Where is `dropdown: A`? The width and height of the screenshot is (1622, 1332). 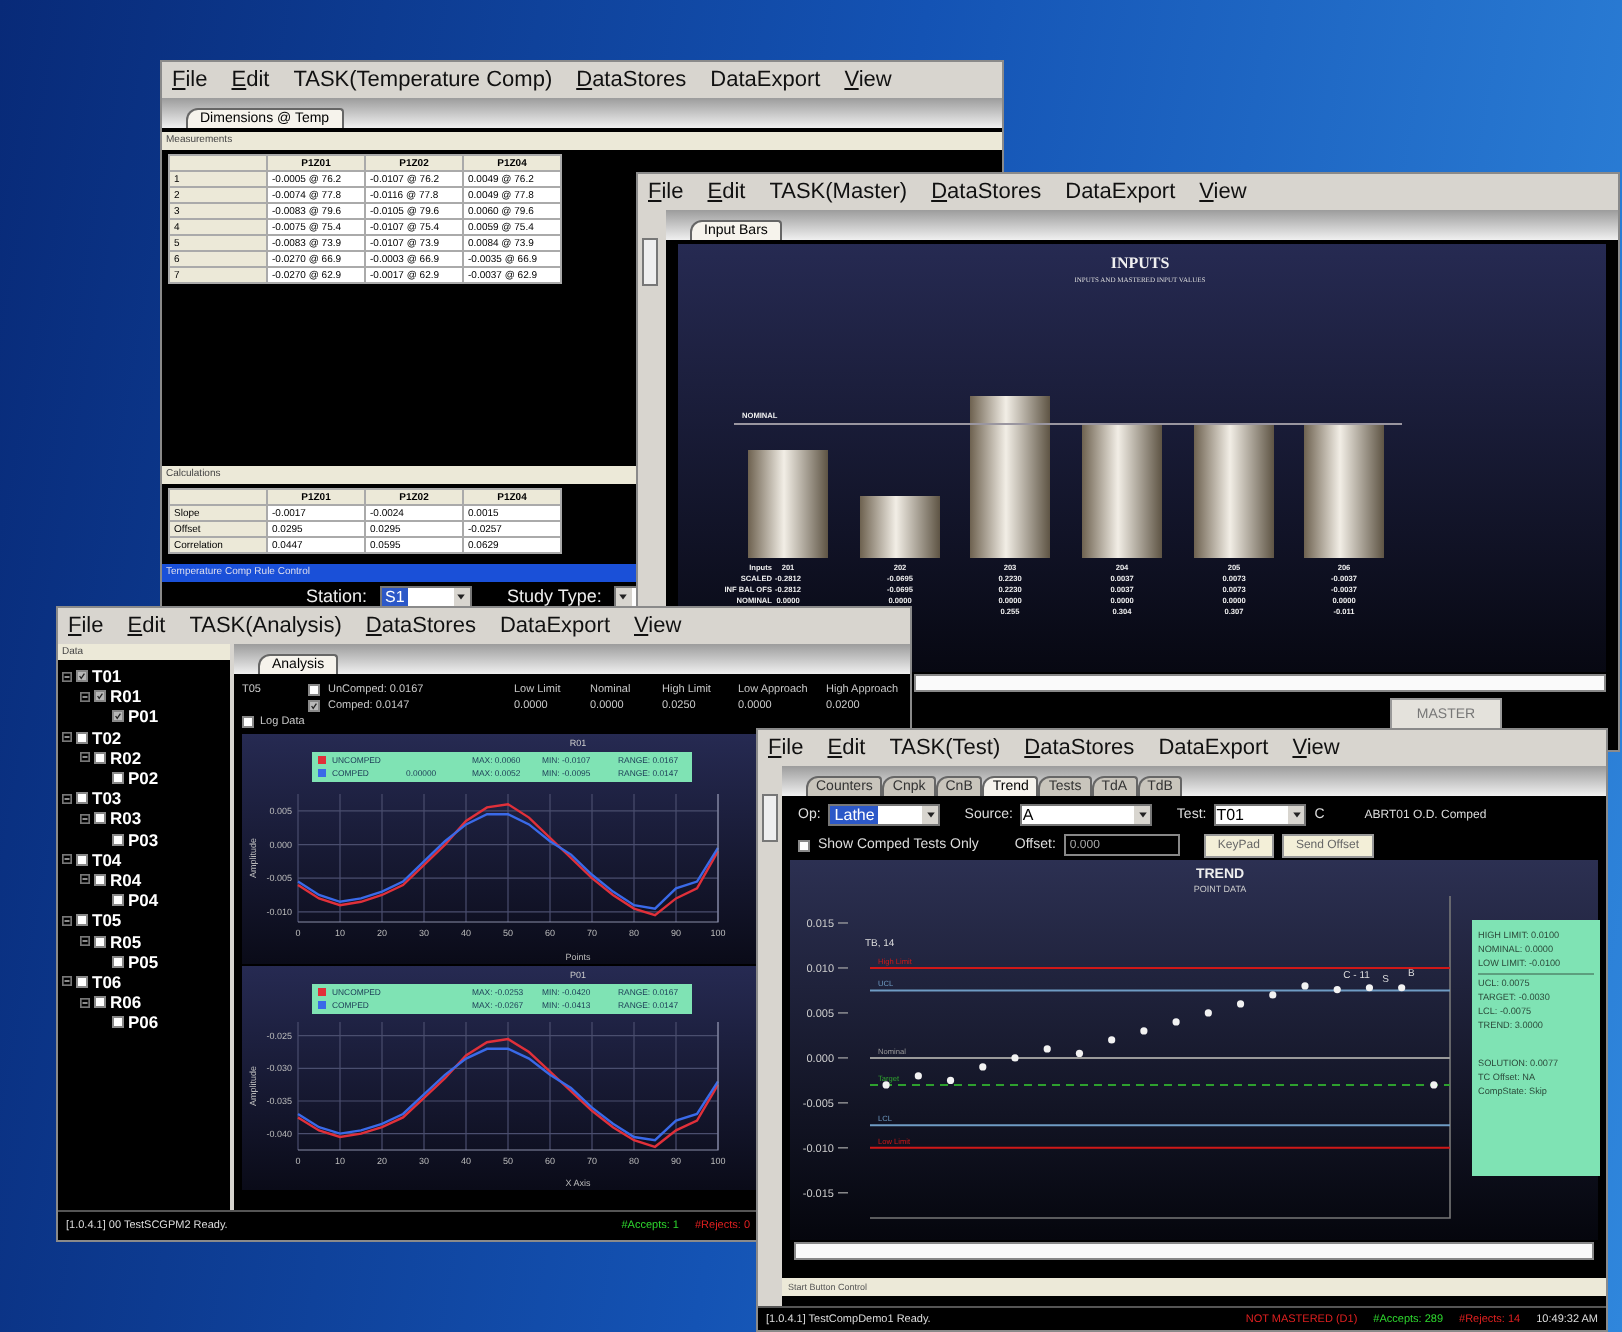
dropdown: A is located at coordinates (1086, 815).